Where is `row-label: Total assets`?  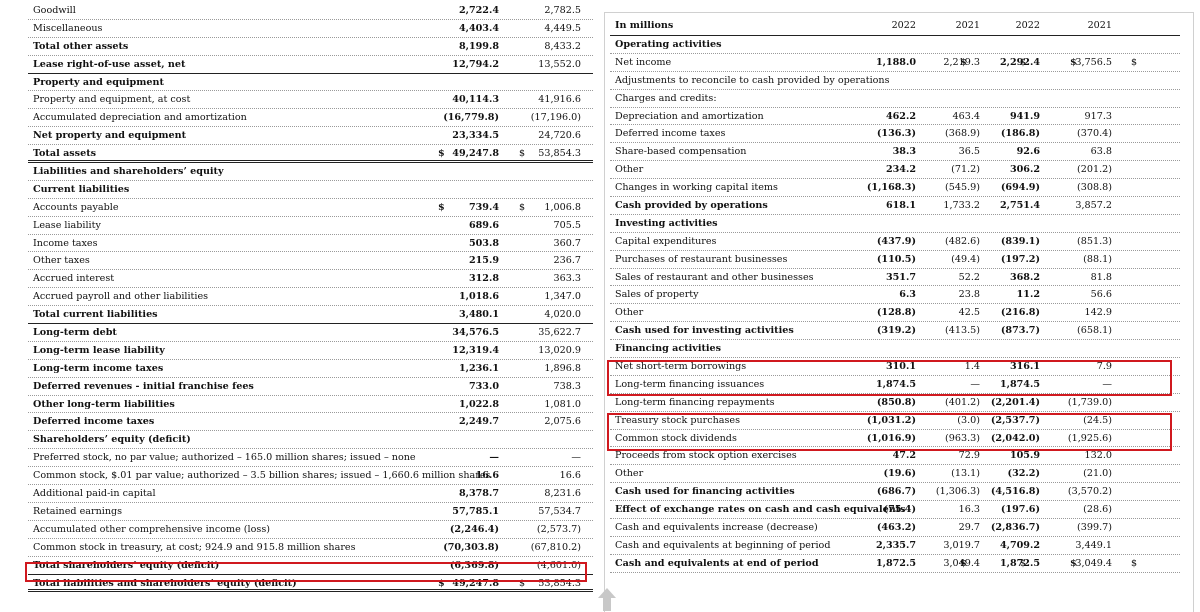
row-label: Total assets is located at coordinates (65, 154).